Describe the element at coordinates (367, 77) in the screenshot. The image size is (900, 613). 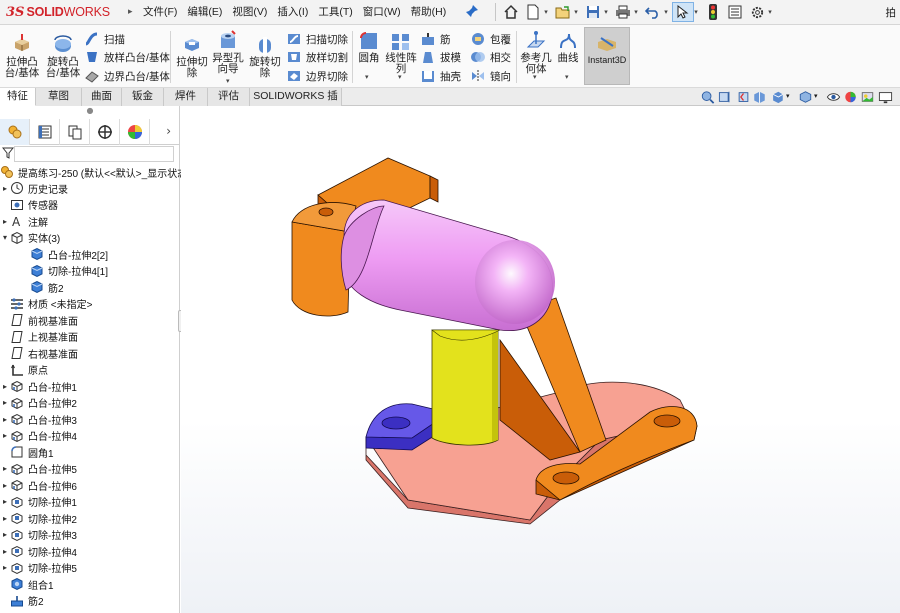
I see `fillet-dropdown-icon: ▾` at that location.